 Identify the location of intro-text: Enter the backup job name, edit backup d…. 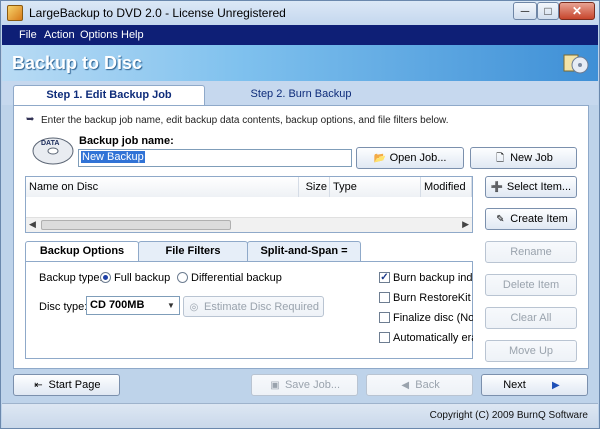
(245, 120).